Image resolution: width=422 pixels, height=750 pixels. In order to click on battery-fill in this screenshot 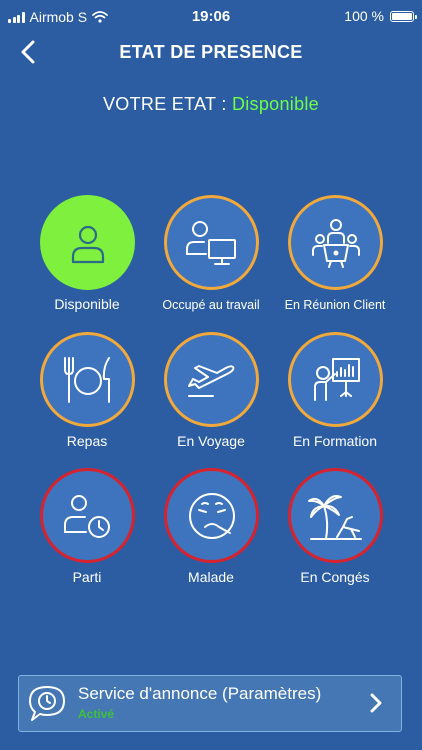, I will do `click(402, 16)`.